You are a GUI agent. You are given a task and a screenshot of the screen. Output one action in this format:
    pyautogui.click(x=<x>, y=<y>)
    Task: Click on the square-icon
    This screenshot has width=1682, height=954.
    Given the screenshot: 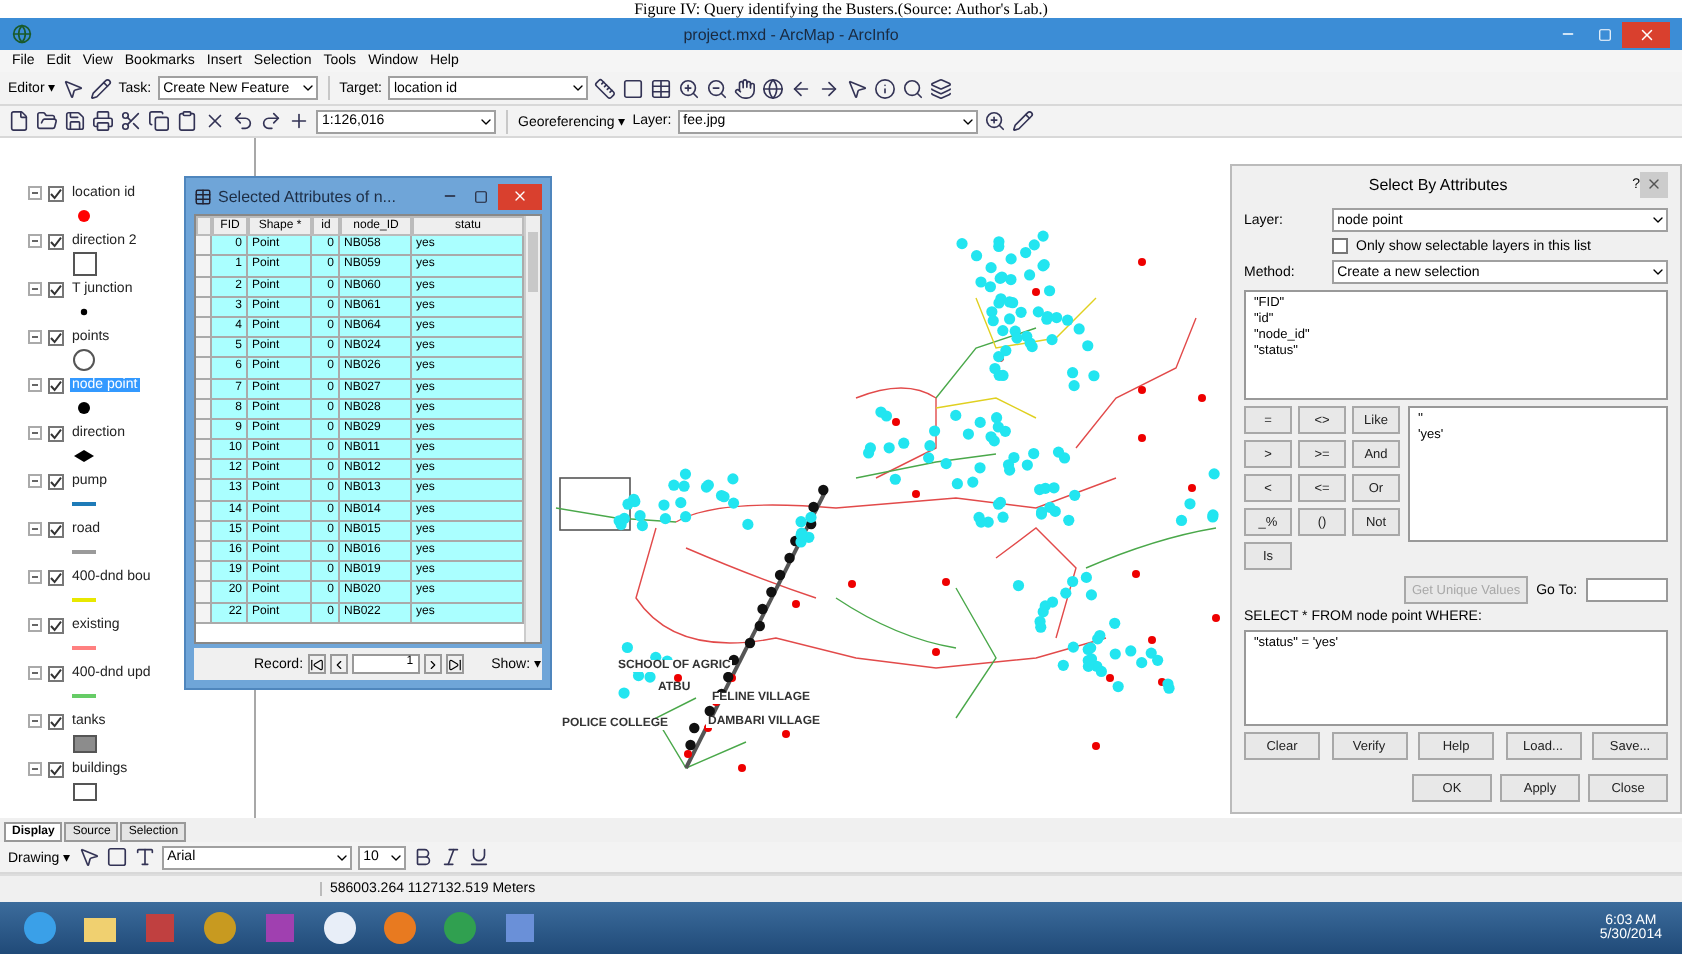 What is the action you would take?
    pyautogui.click(x=632, y=88)
    